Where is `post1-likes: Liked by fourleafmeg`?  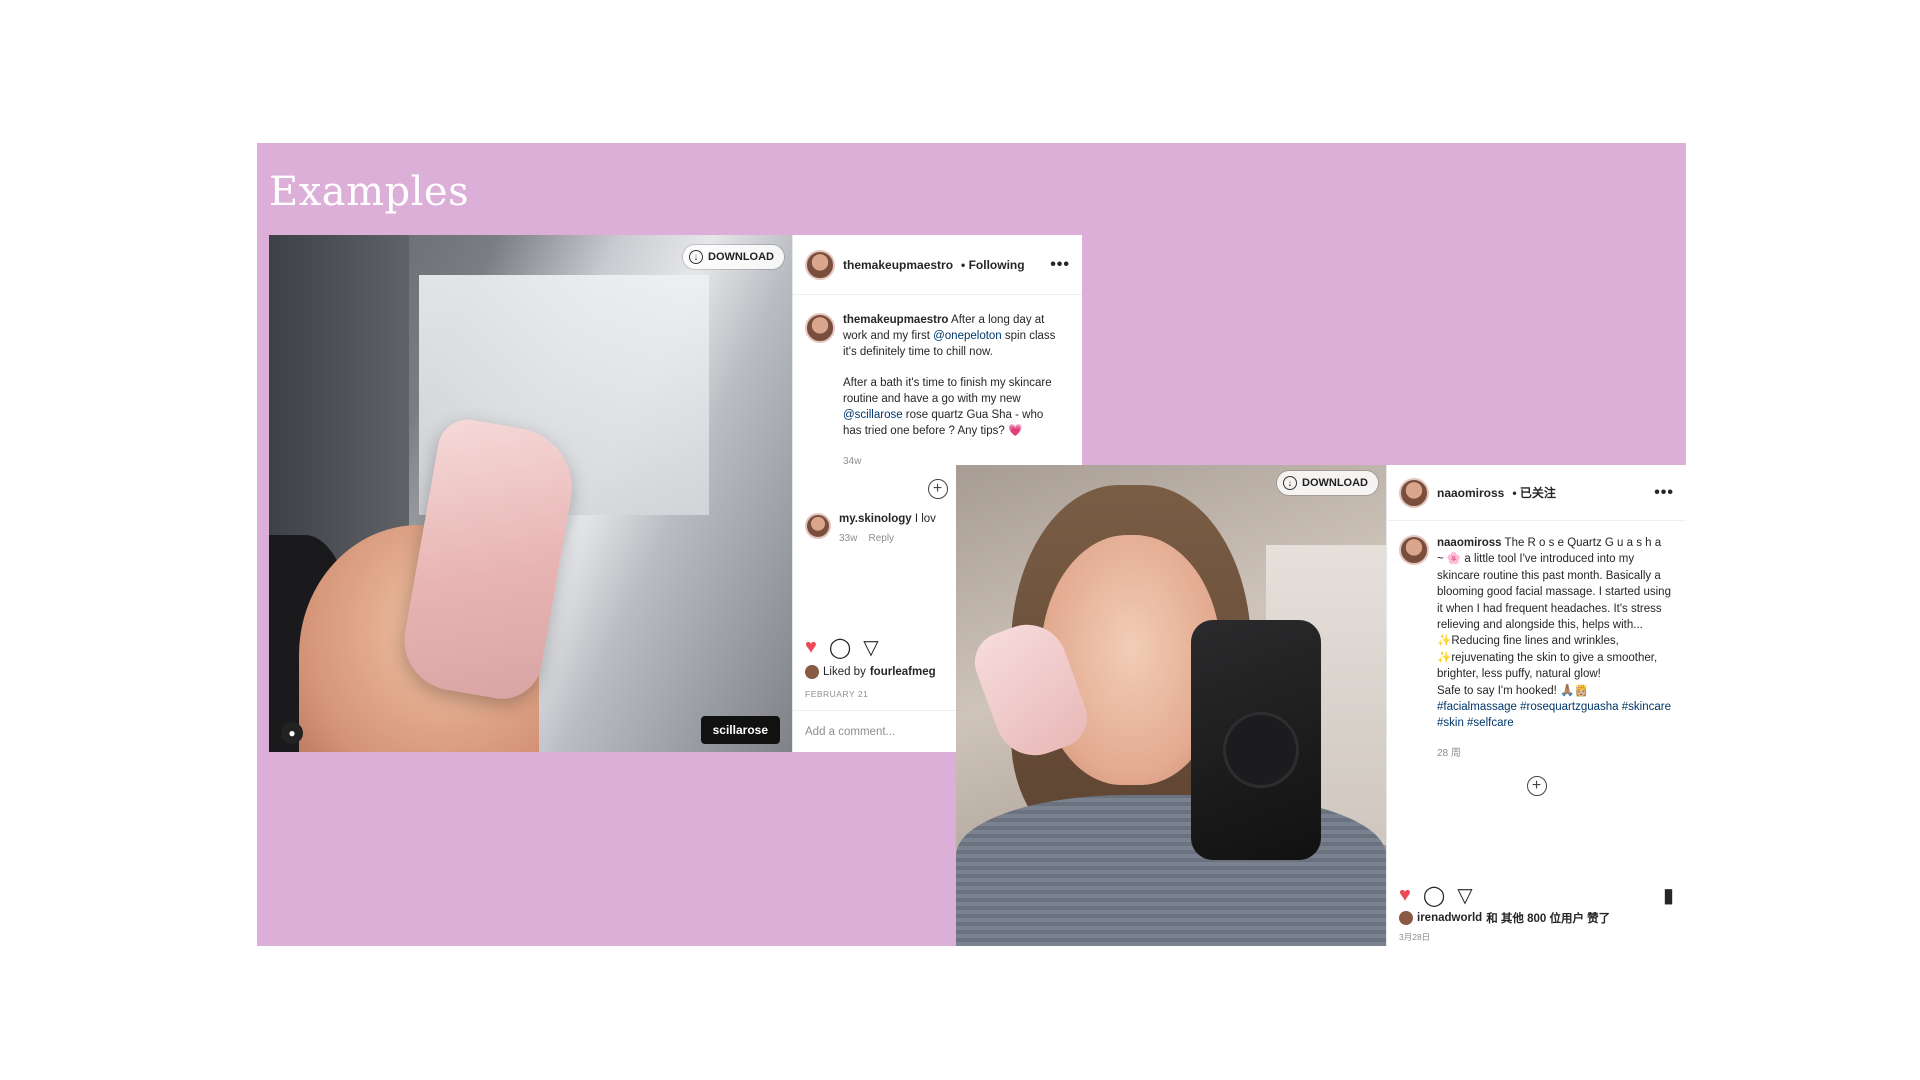 post1-likes: Liked by fourleafmeg is located at coordinates (870, 672).